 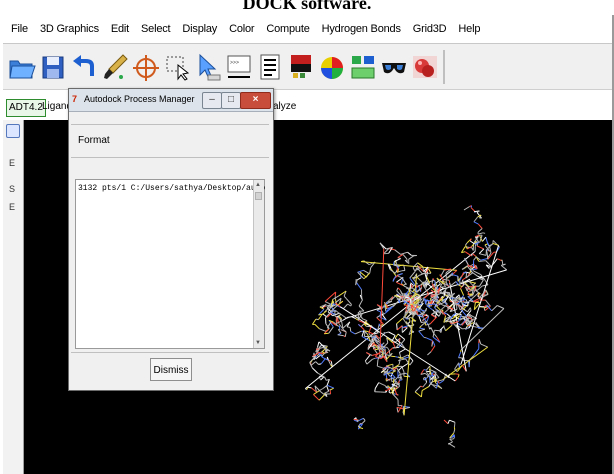 I want to click on menu-3d-graphics: 3D Graphics, so click(x=69, y=29).